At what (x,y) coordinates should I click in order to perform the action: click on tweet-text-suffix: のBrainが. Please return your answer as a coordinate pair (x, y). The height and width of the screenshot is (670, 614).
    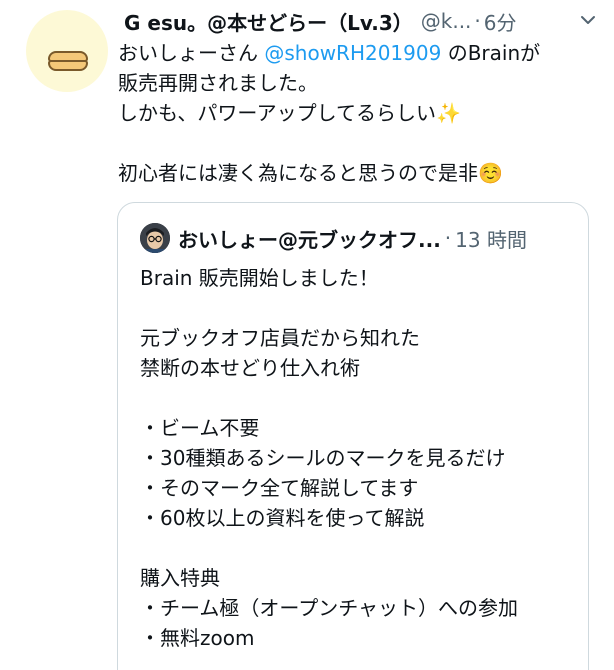
    Looking at the image, I should click on (491, 53).